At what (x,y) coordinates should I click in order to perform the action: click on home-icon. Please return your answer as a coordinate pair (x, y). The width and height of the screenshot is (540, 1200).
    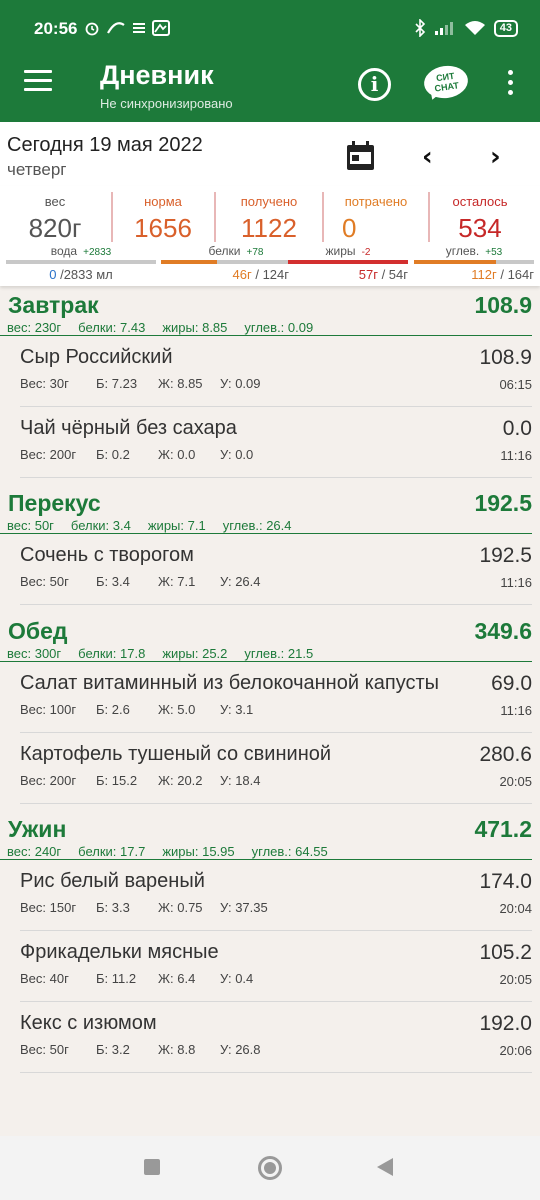
    Looking at the image, I should click on (270, 1168).